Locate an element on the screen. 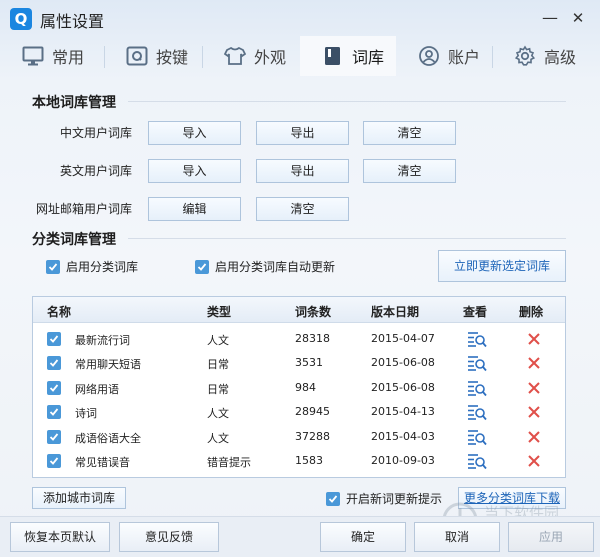 The height and width of the screenshot is (557, 600). tab-dictionary: 词库 is located at coordinates (348, 56).